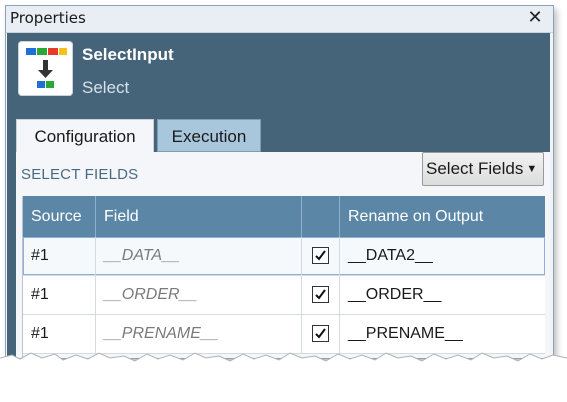 Image resolution: width=567 pixels, height=402 pixels. I want to click on field-cell: __ORDER__, so click(199, 295).